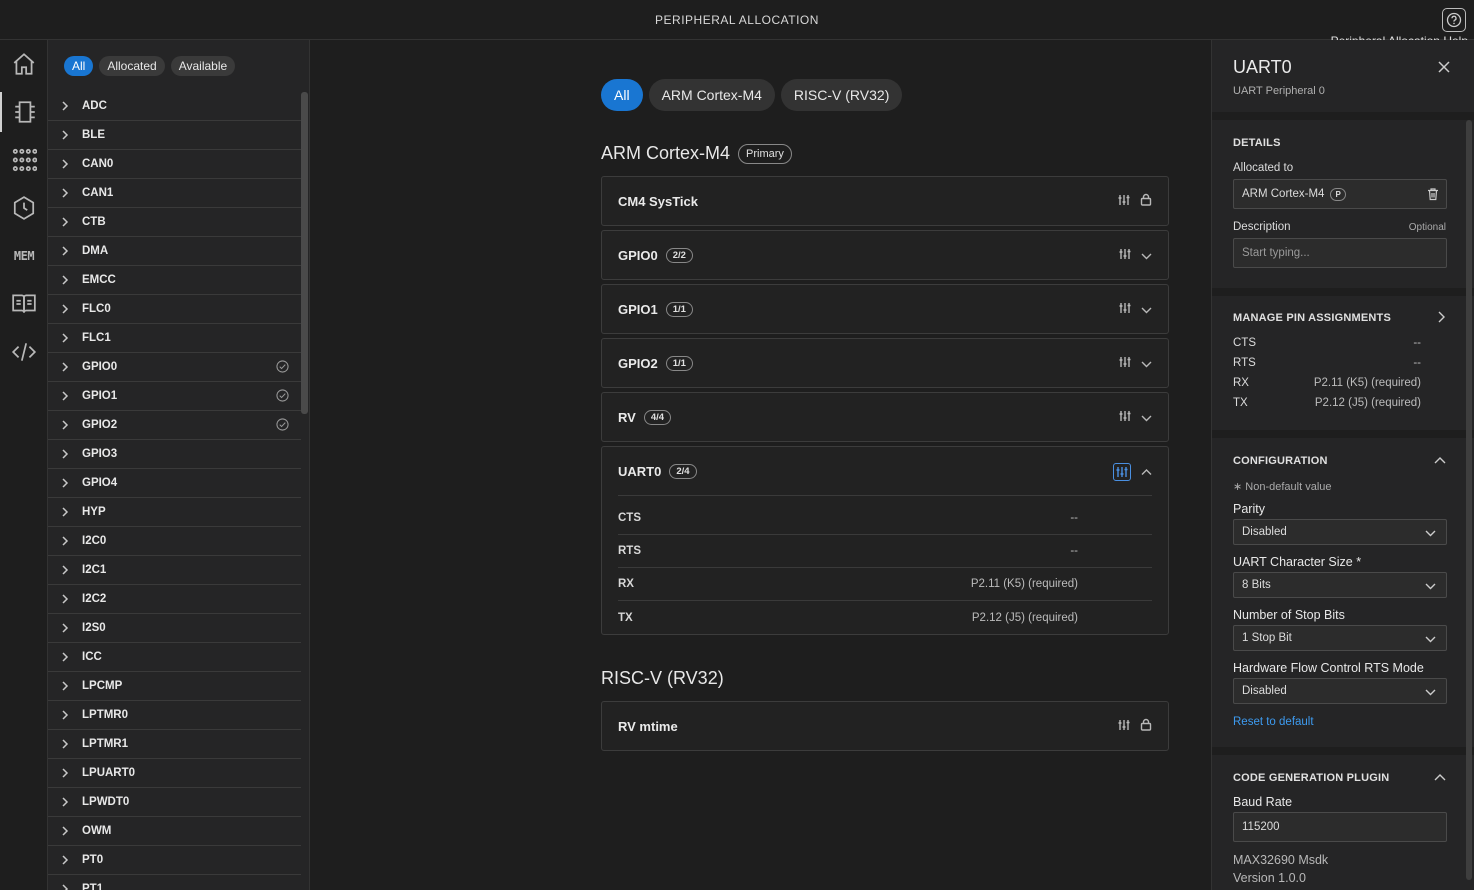 The width and height of the screenshot is (1474, 890). I want to click on sidebar-item-emcc: EMCC, so click(174, 280).